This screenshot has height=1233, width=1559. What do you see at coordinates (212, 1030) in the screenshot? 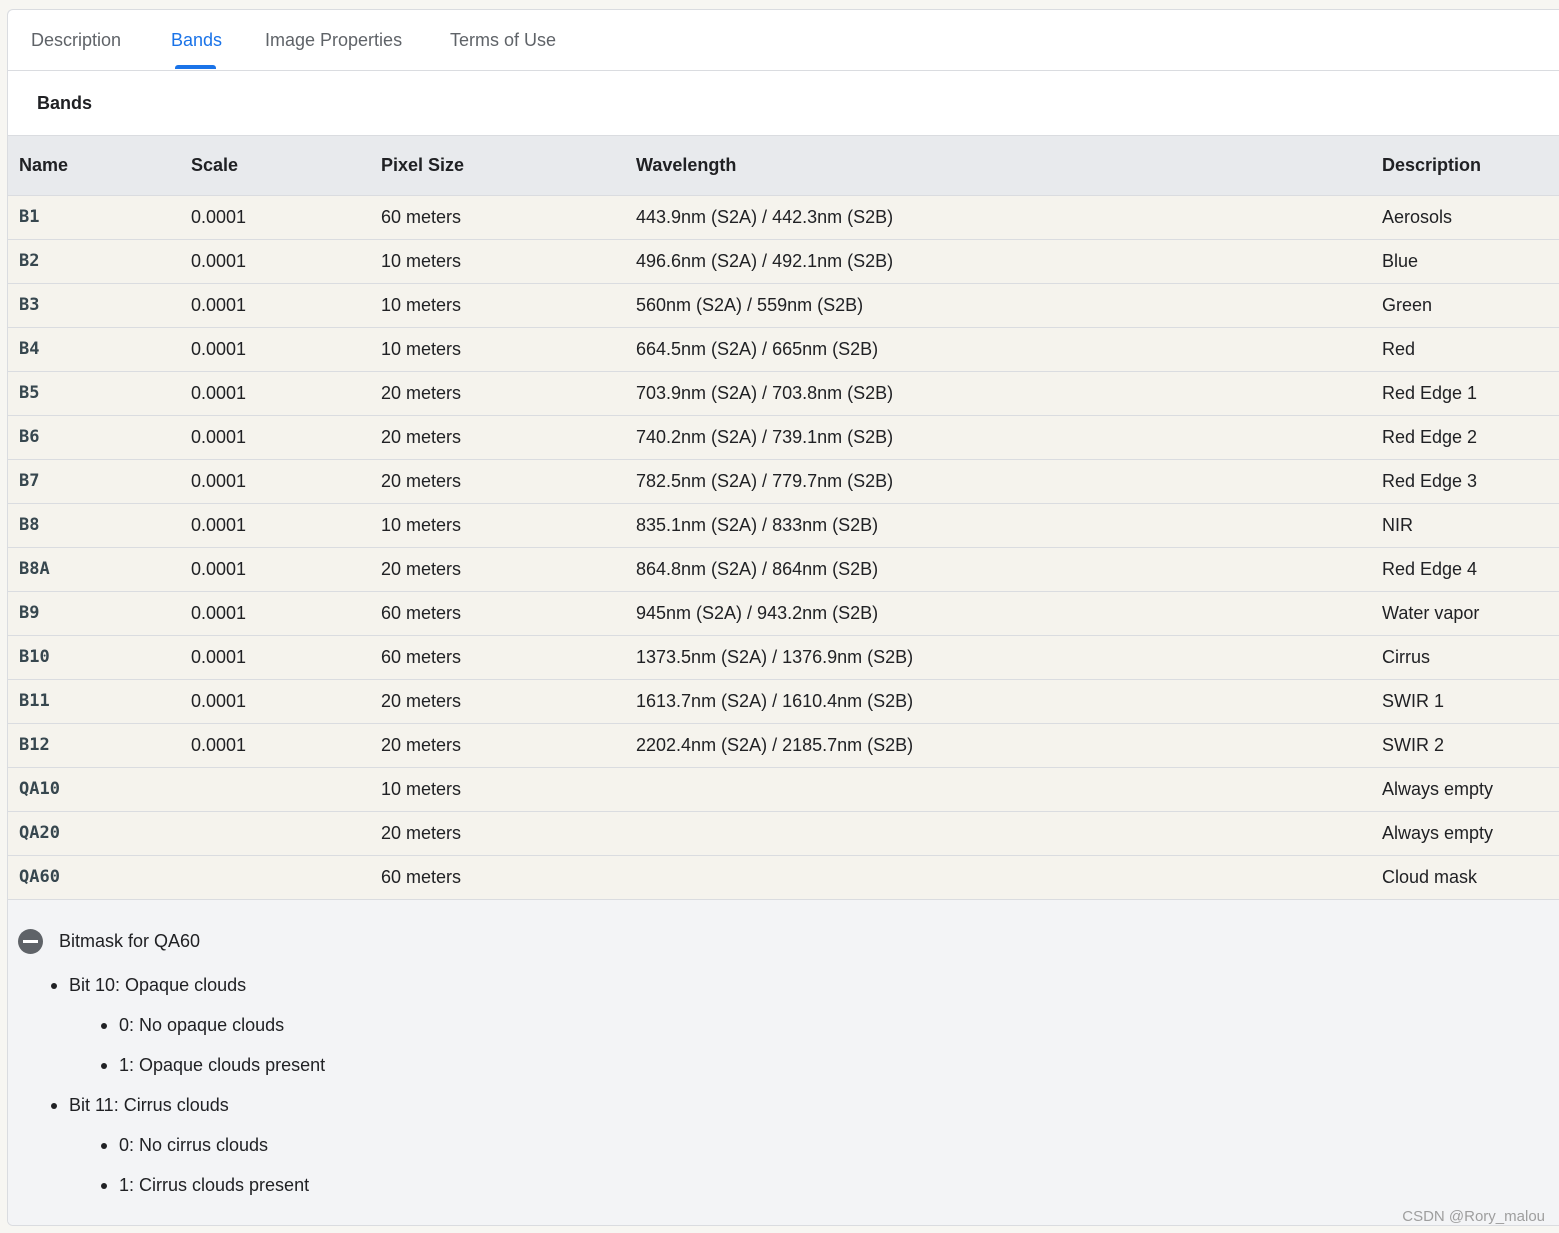
I see `bit-value-item: 0: No opaque clouds` at bounding box center [212, 1030].